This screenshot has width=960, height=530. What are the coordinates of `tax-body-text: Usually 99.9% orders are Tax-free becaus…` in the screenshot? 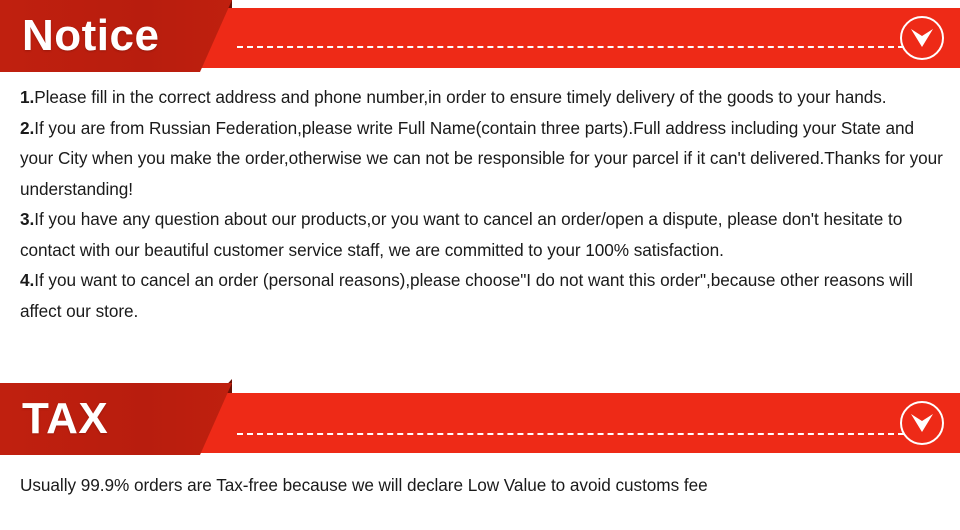 It's located at (482, 485).